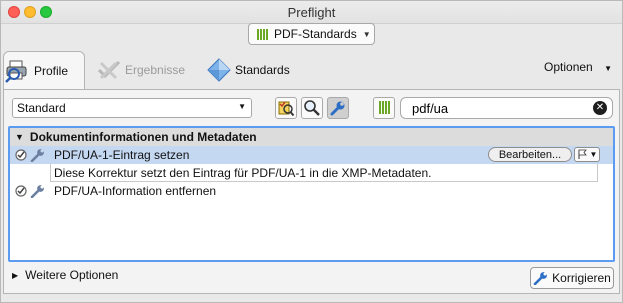 The width and height of the screenshot is (623, 303). I want to click on search-input, so click(497, 108).